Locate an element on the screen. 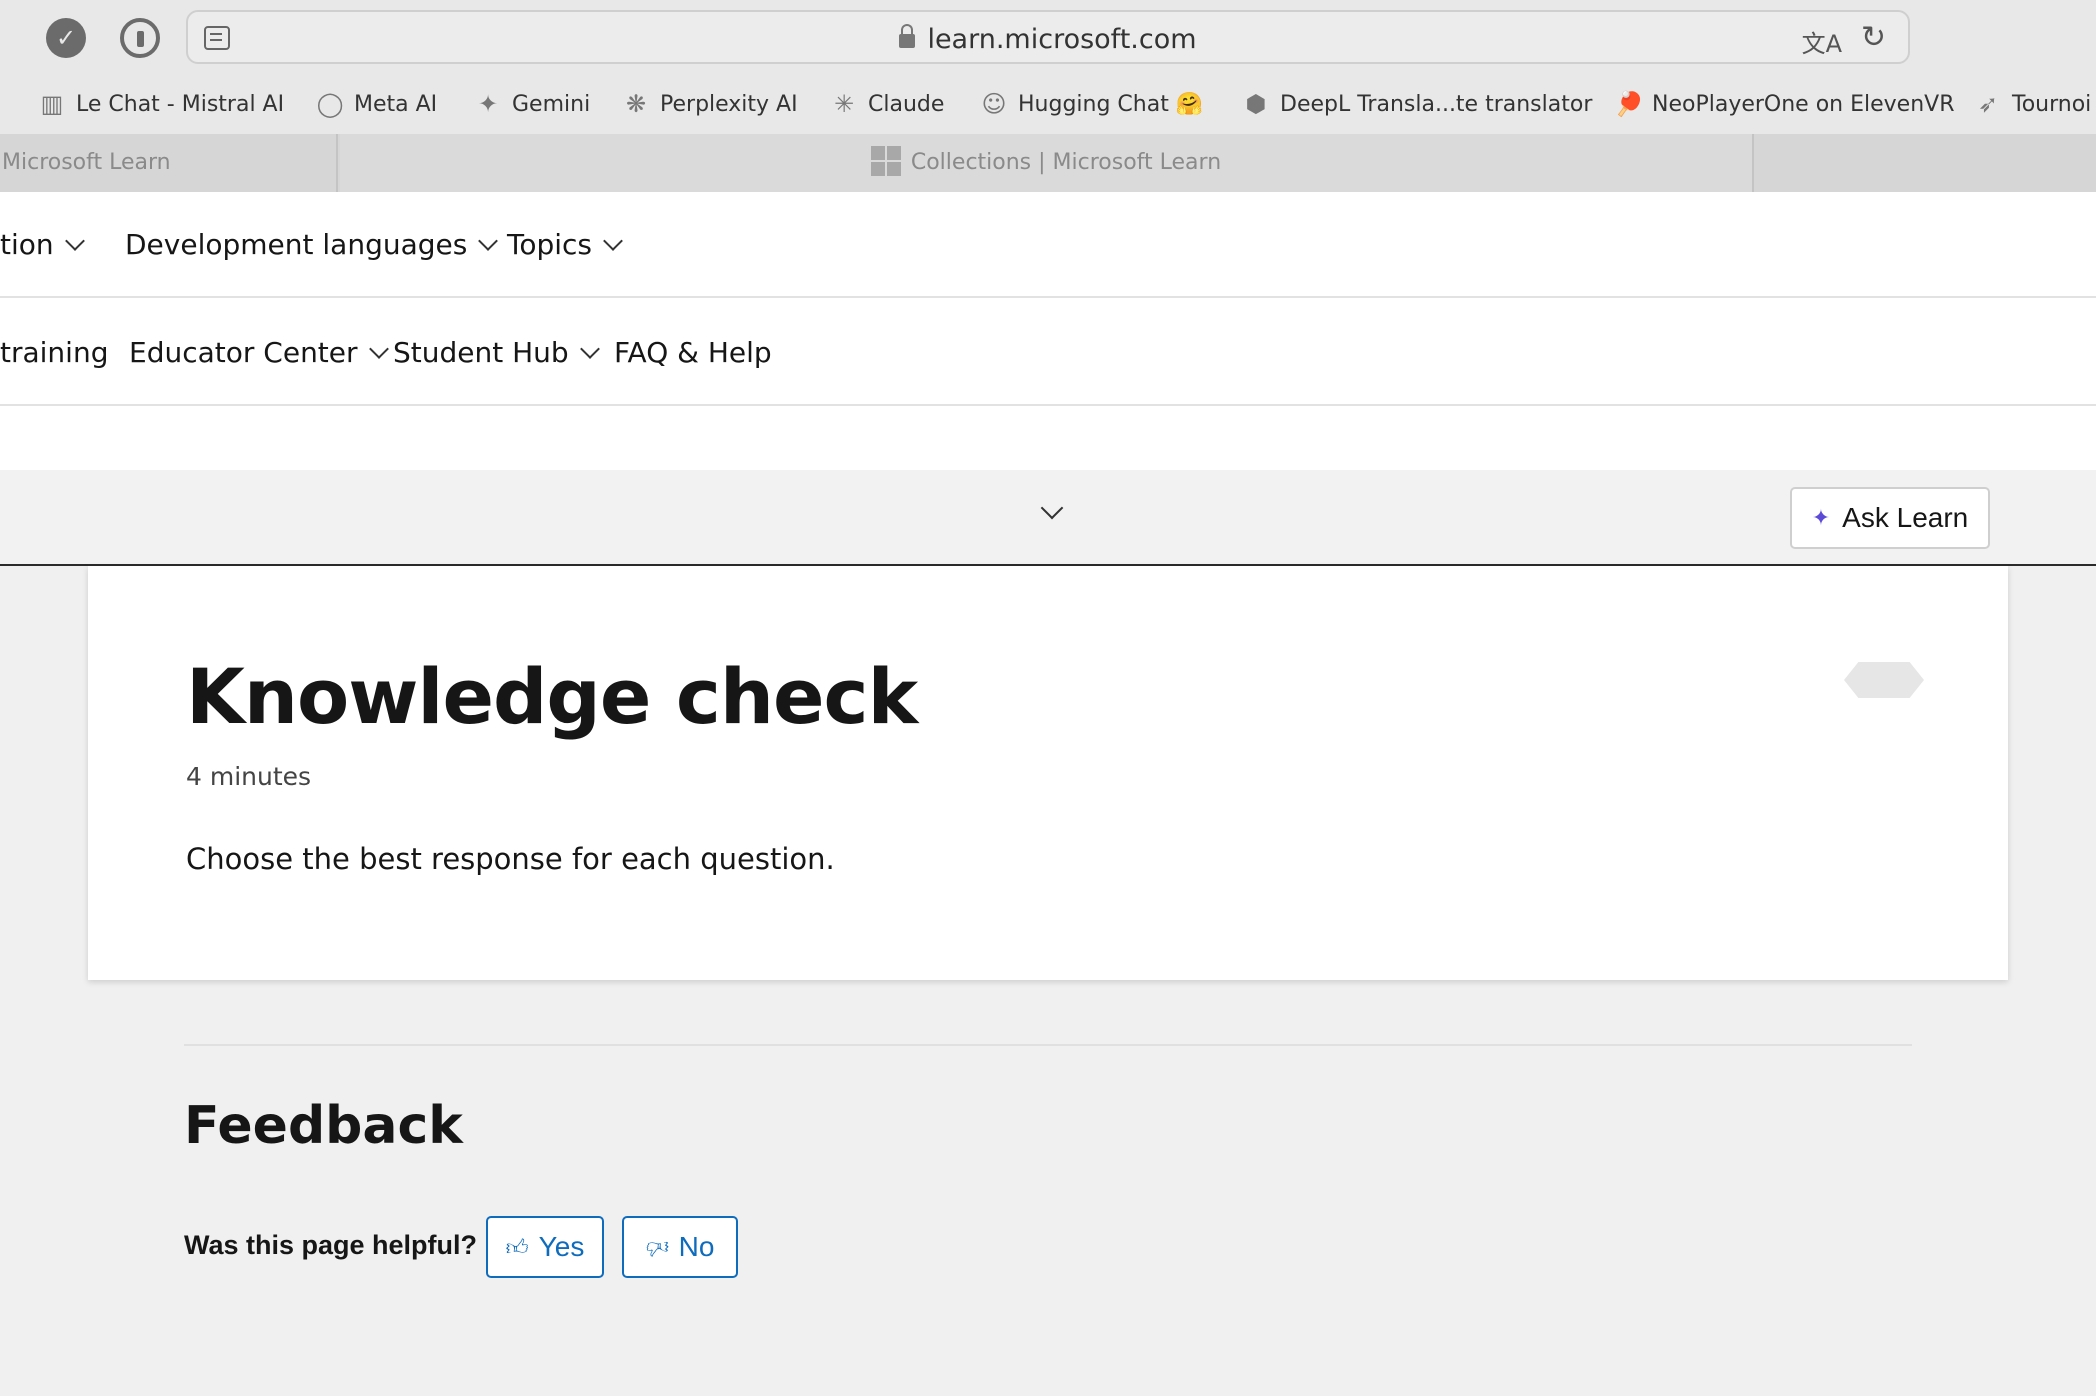 Image resolution: width=2096 pixels, height=1396 pixels. page-title: Knowledge check is located at coordinates (552, 696).